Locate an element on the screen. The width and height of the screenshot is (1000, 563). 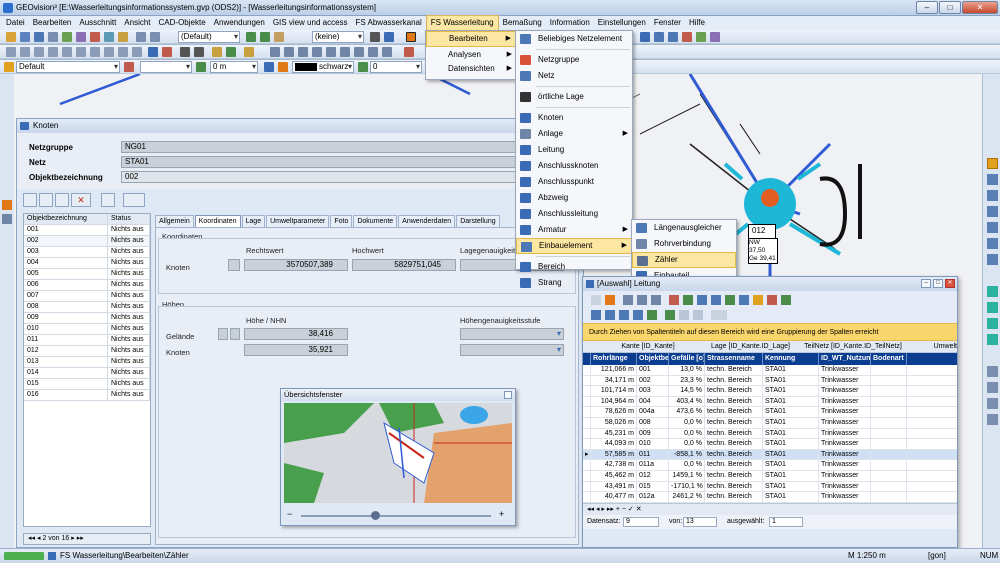
style-combo: Default is located at coordinates (68, 67).